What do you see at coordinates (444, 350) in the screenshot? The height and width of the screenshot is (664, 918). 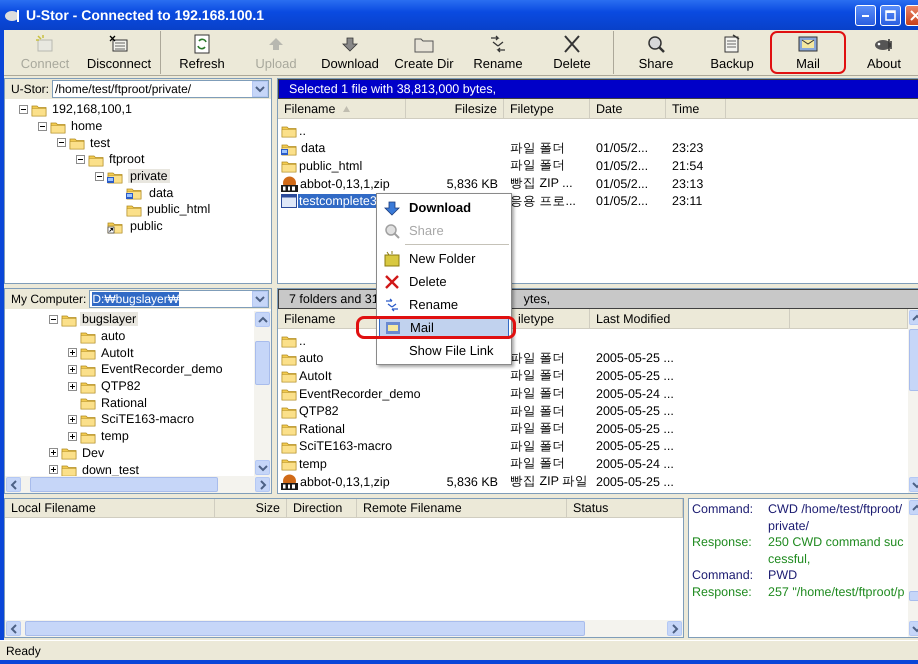 I see `menu-item: Show File Link` at bounding box center [444, 350].